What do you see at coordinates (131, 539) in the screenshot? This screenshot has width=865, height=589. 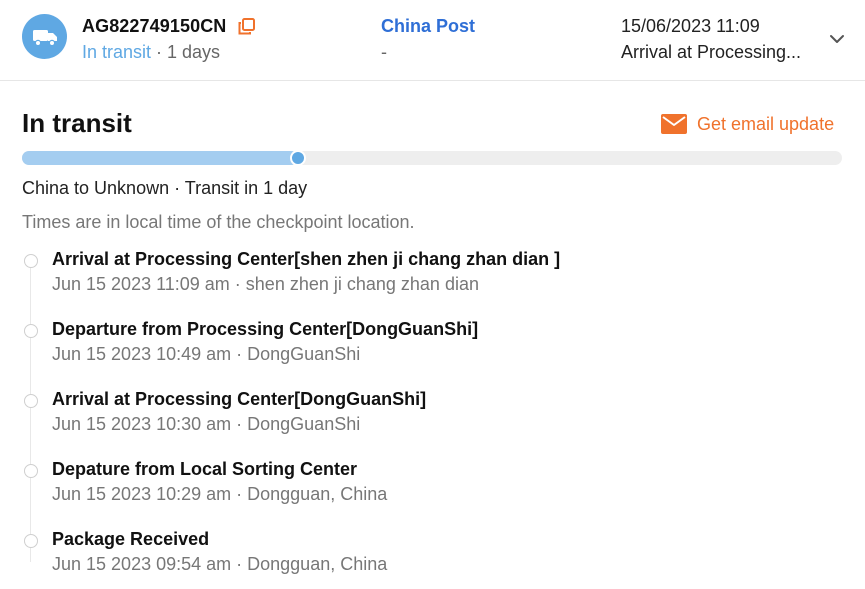 I see `event-title: Package Received` at bounding box center [131, 539].